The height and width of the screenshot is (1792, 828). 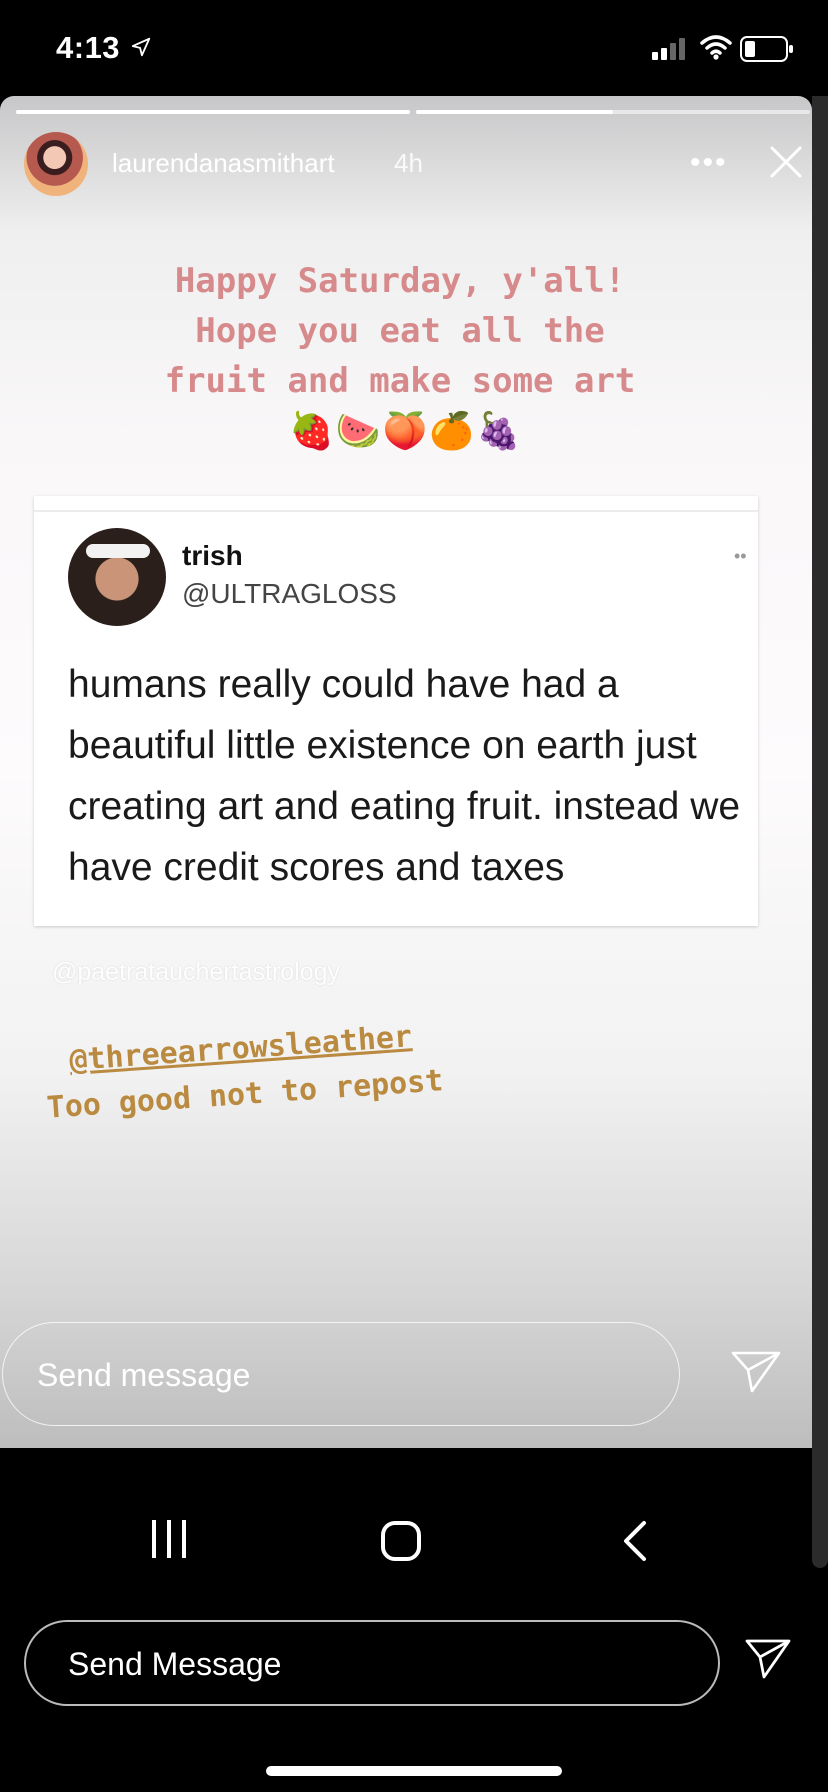 I want to click on tweet-avatar, so click(x=117, y=577).